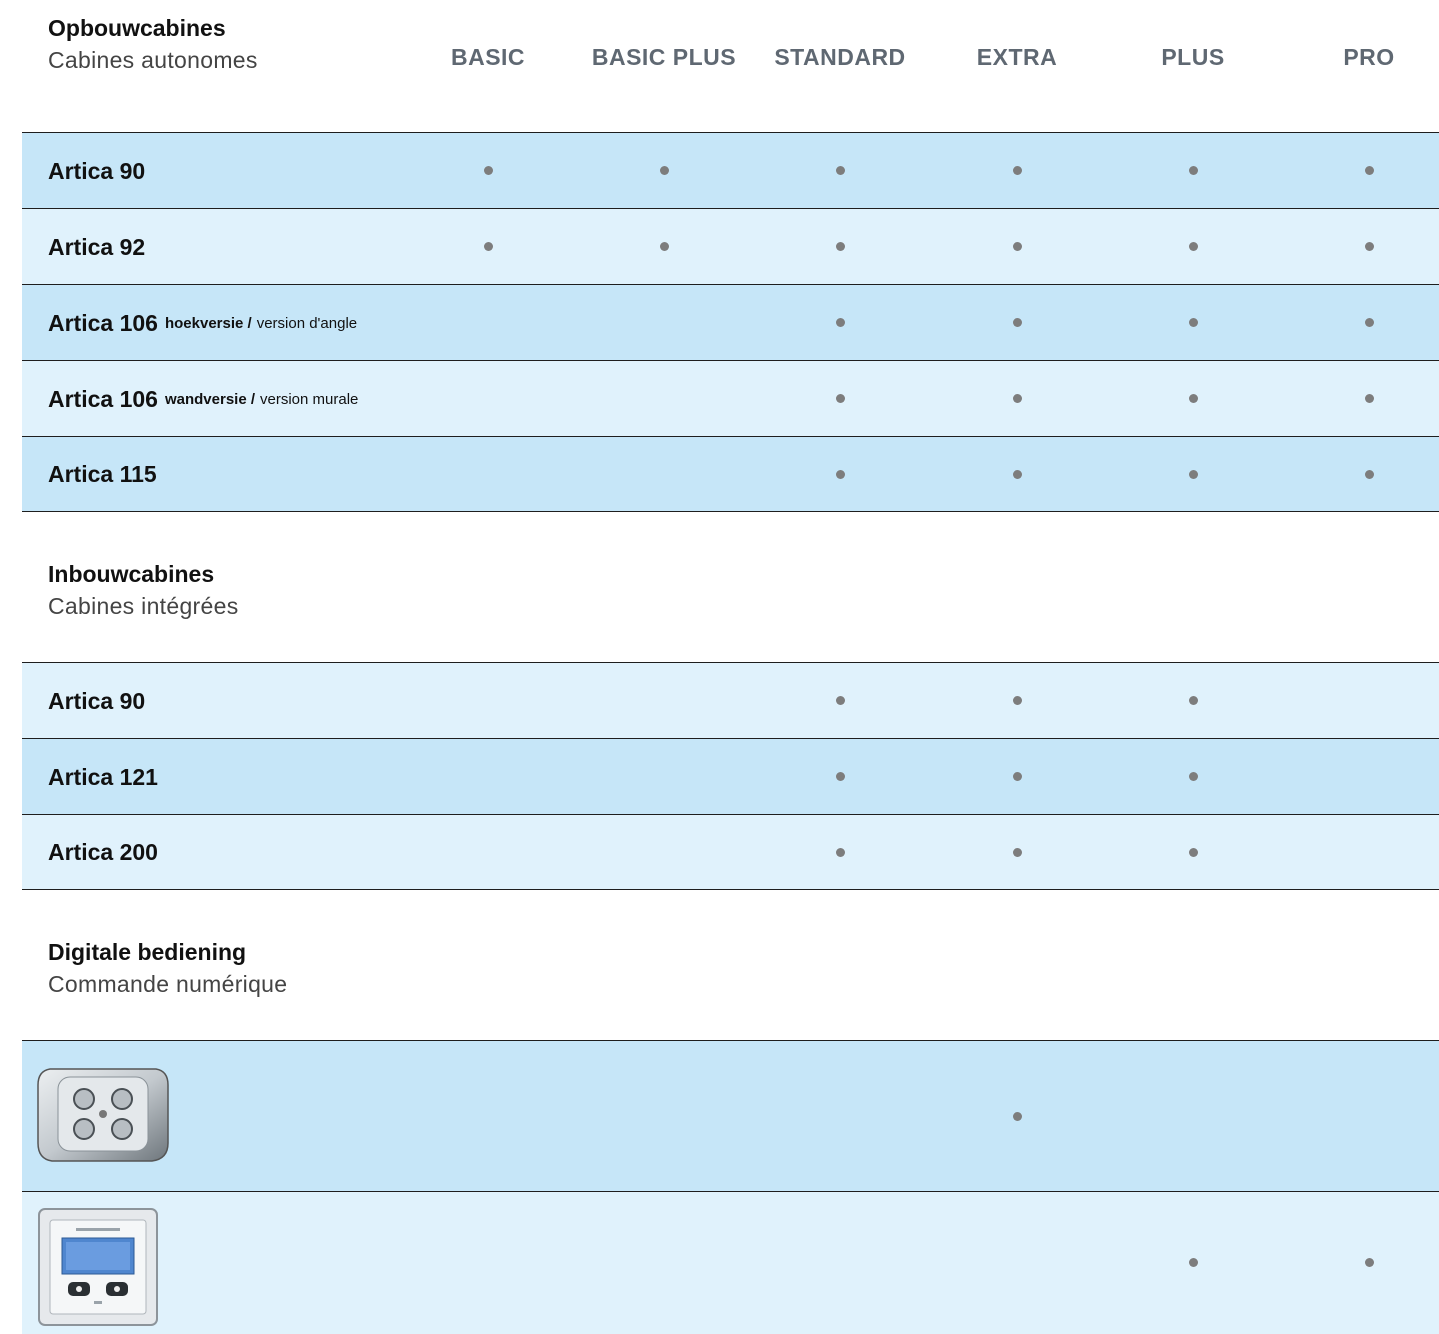 The width and height of the screenshot is (1439, 1334). Describe the element at coordinates (131, 574) in the screenshot. I see `section-title-inbouwcabines: Inbouwcabines` at that location.